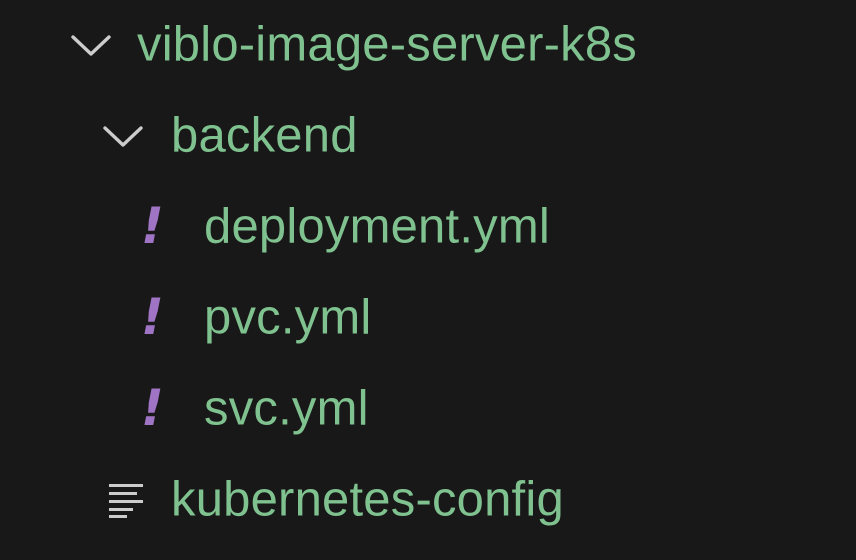  What do you see at coordinates (126, 501) in the screenshot?
I see `text-file-icon` at bounding box center [126, 501].